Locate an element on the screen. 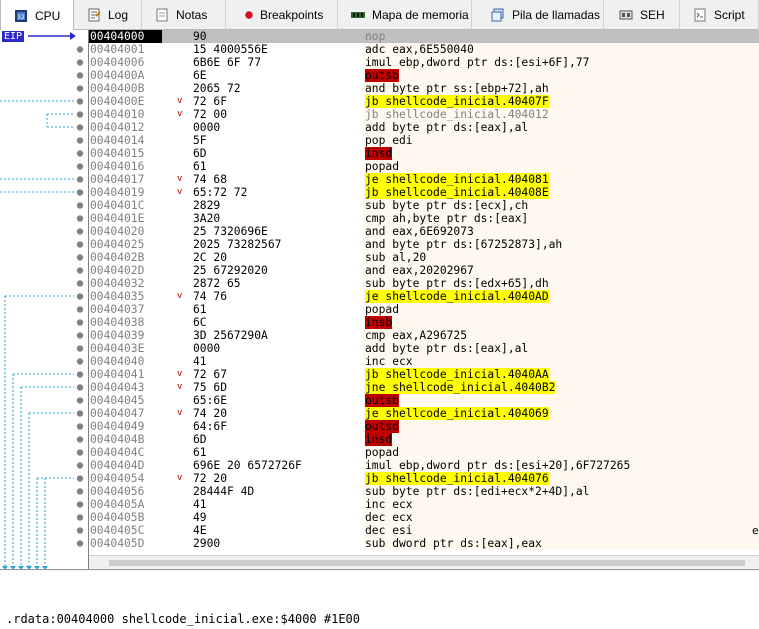  tab-breakpoints: Breakpoints is located at coordinates (282, 15).